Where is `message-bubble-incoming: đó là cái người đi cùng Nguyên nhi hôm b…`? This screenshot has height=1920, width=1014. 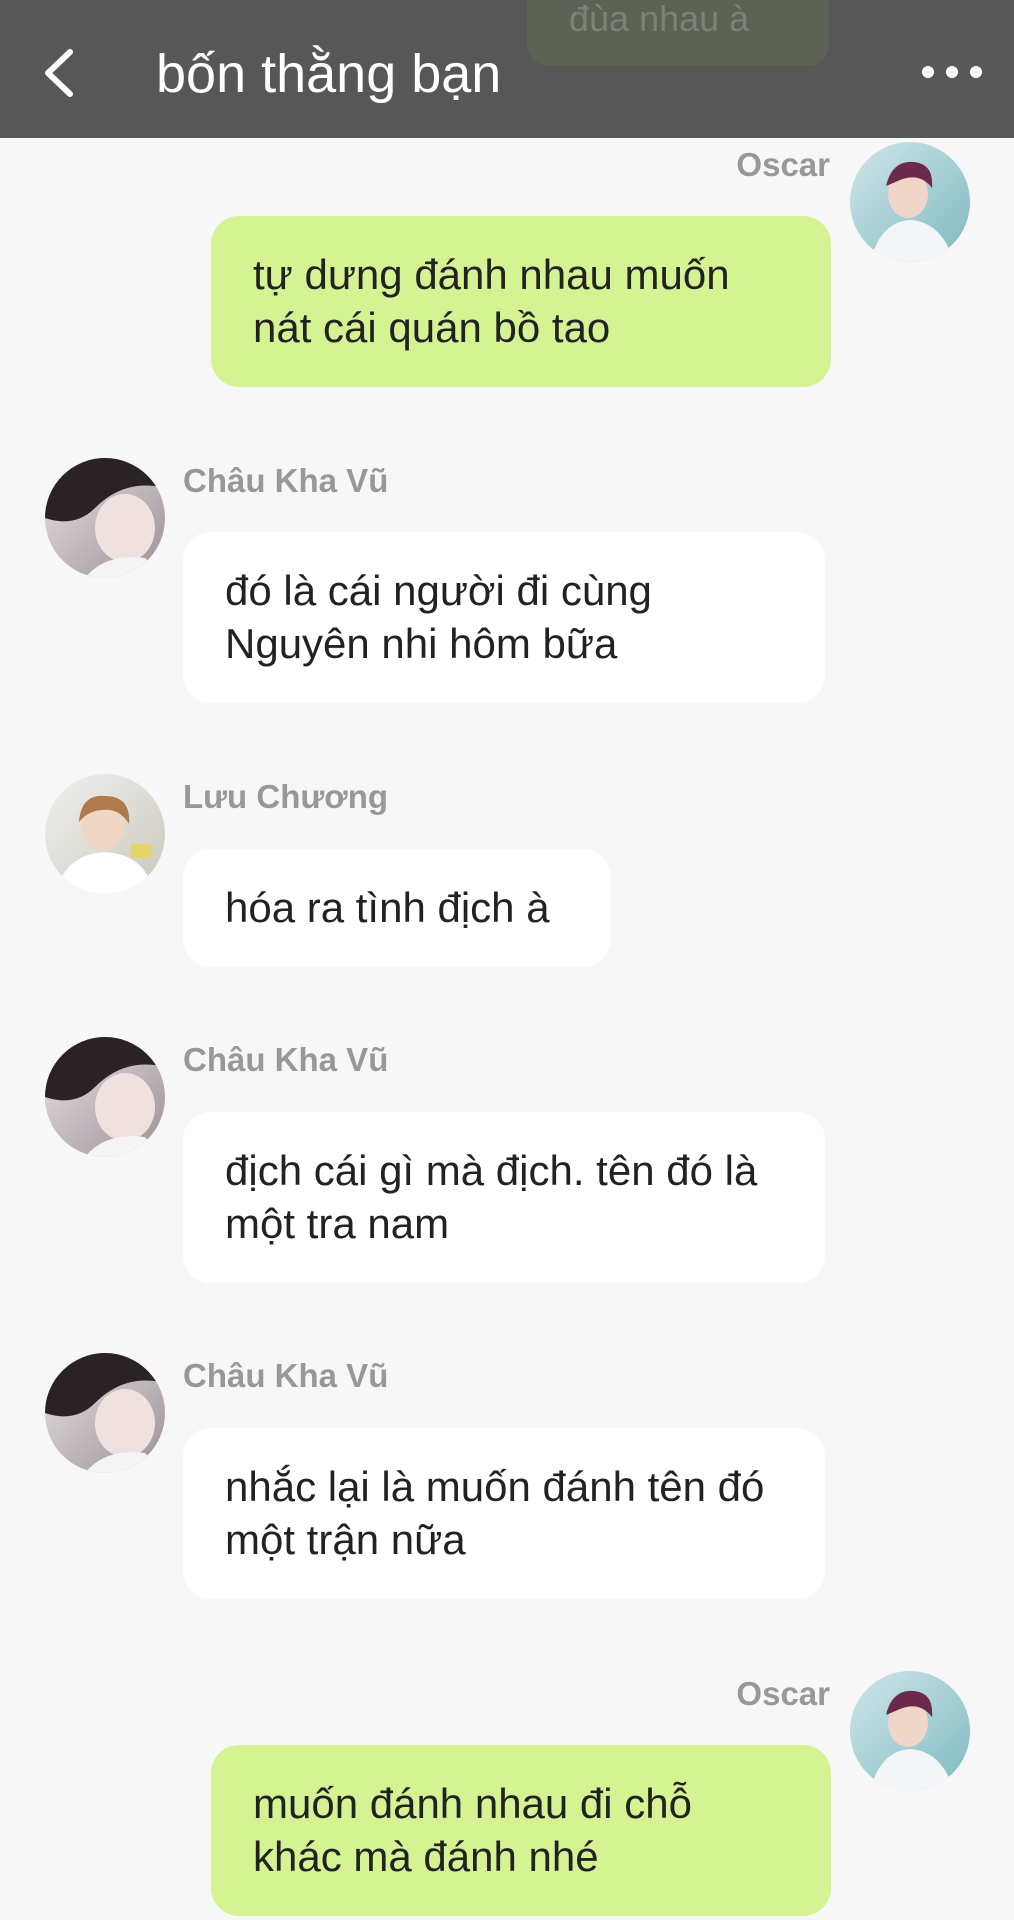
message-bubble-incoming: đó là cái người đi cùng Nguyên nhi hôm b… is located at coordinates (504, 617).